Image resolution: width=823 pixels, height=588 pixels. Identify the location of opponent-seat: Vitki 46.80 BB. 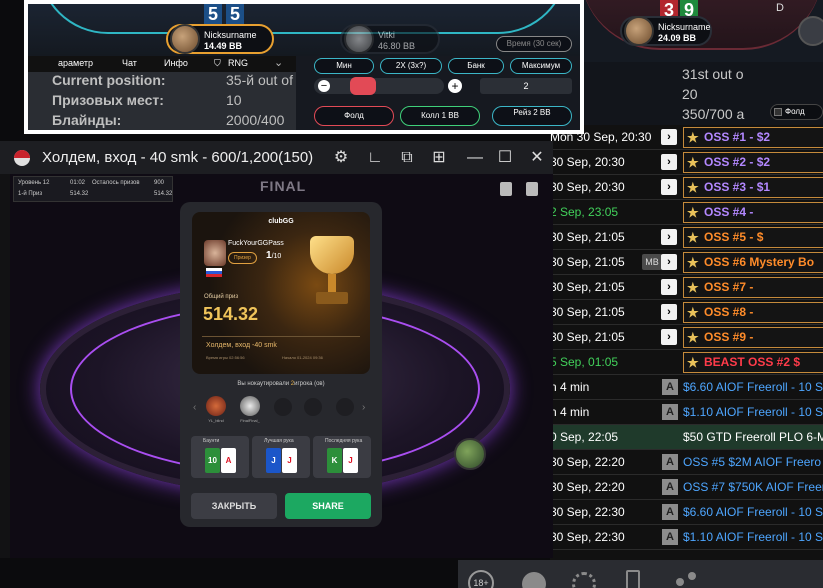
(390, 39).